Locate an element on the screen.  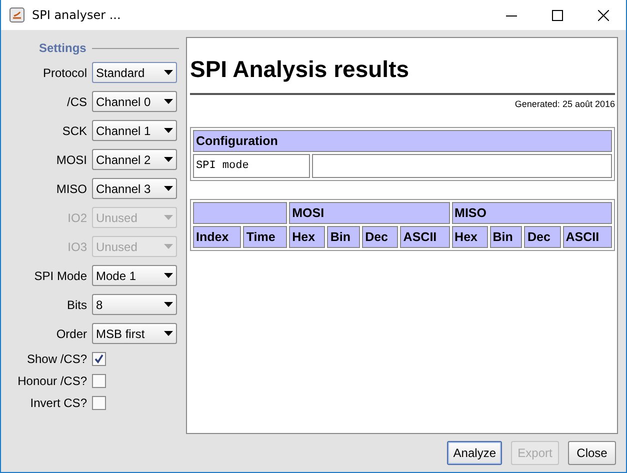
dialog-button: Analyze is located at coordinates (474, 453).